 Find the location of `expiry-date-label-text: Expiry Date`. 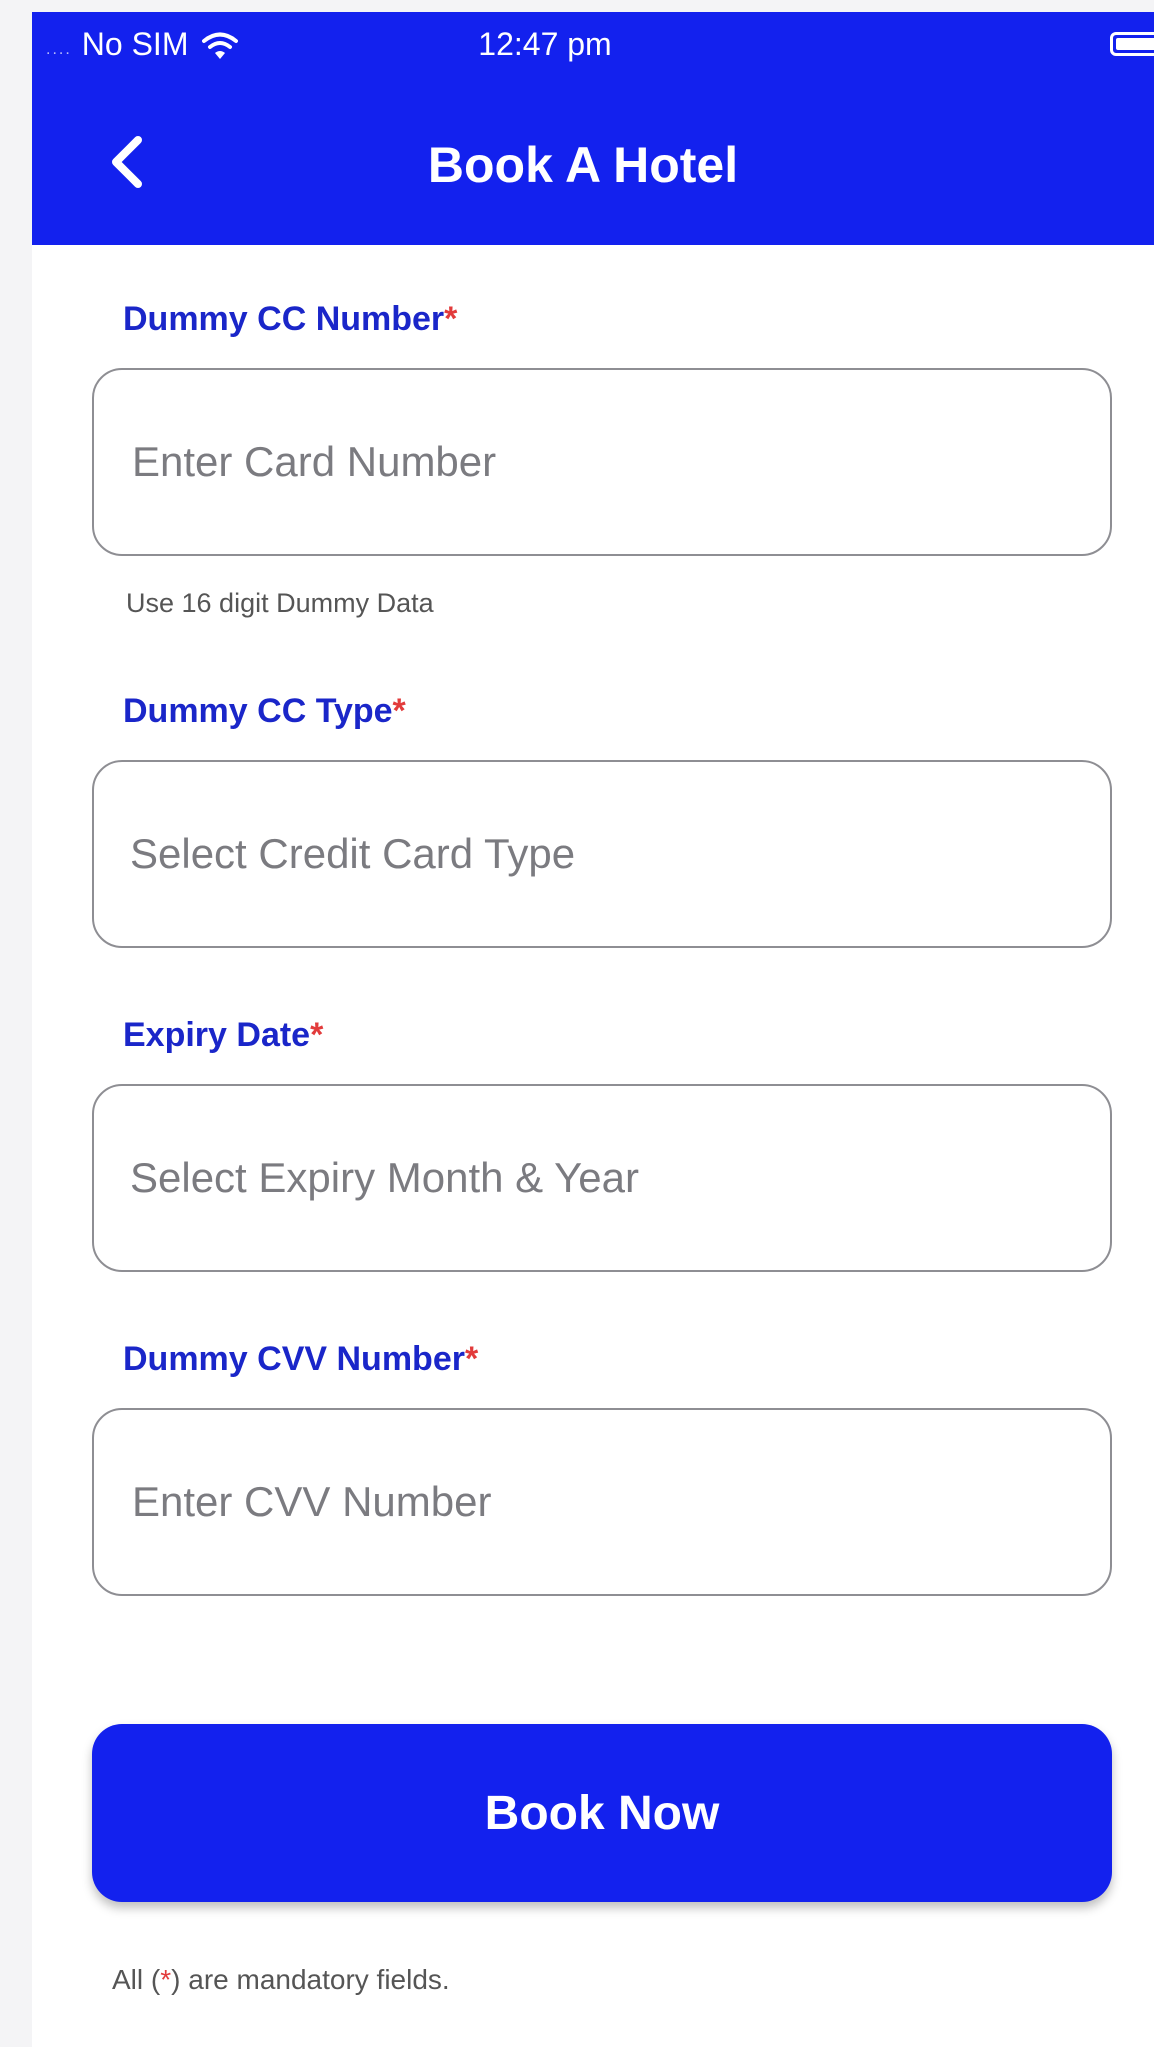

expiry-date-label-text: Expiry Date is located at coordinates (217, 1035).